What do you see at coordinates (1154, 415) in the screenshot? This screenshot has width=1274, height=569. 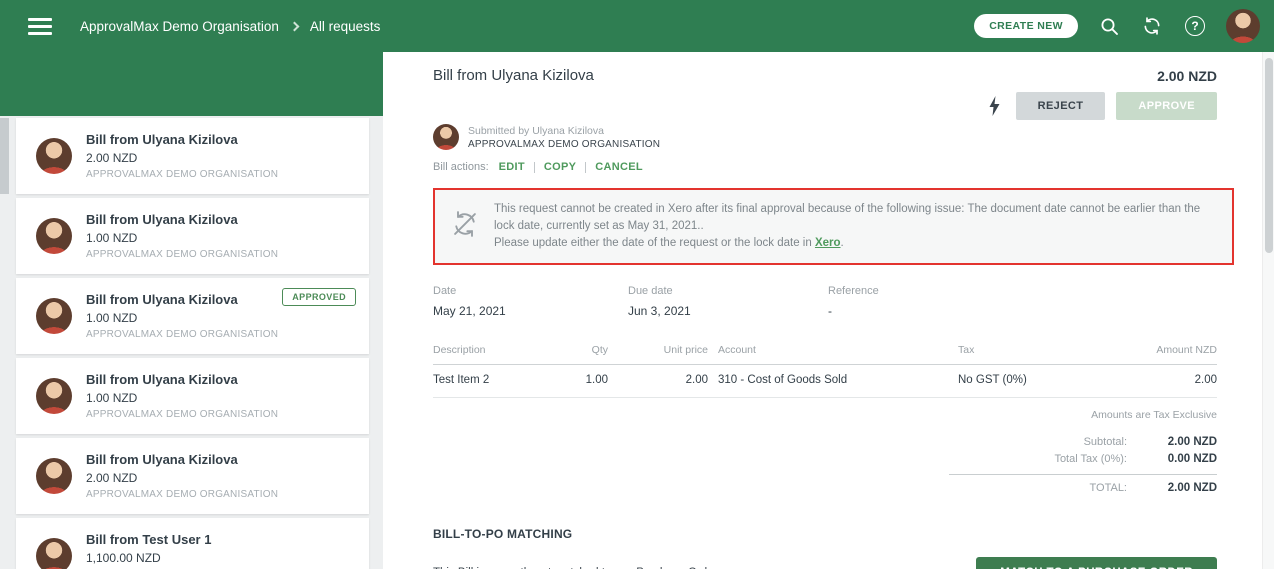 I see `tax-note: Amounts are Tax Exclusive` at bounding box center [1154, 415].